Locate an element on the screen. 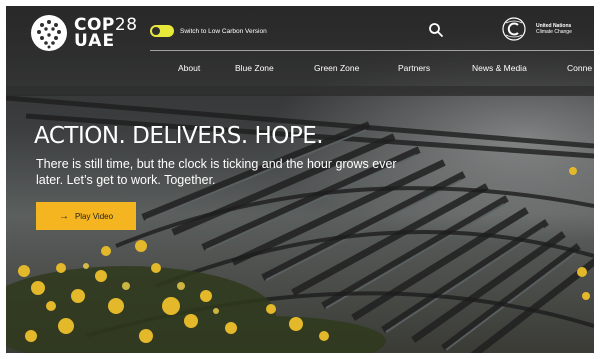  cop28-logo: COP28 UAE is located at coordinates (84, 33).